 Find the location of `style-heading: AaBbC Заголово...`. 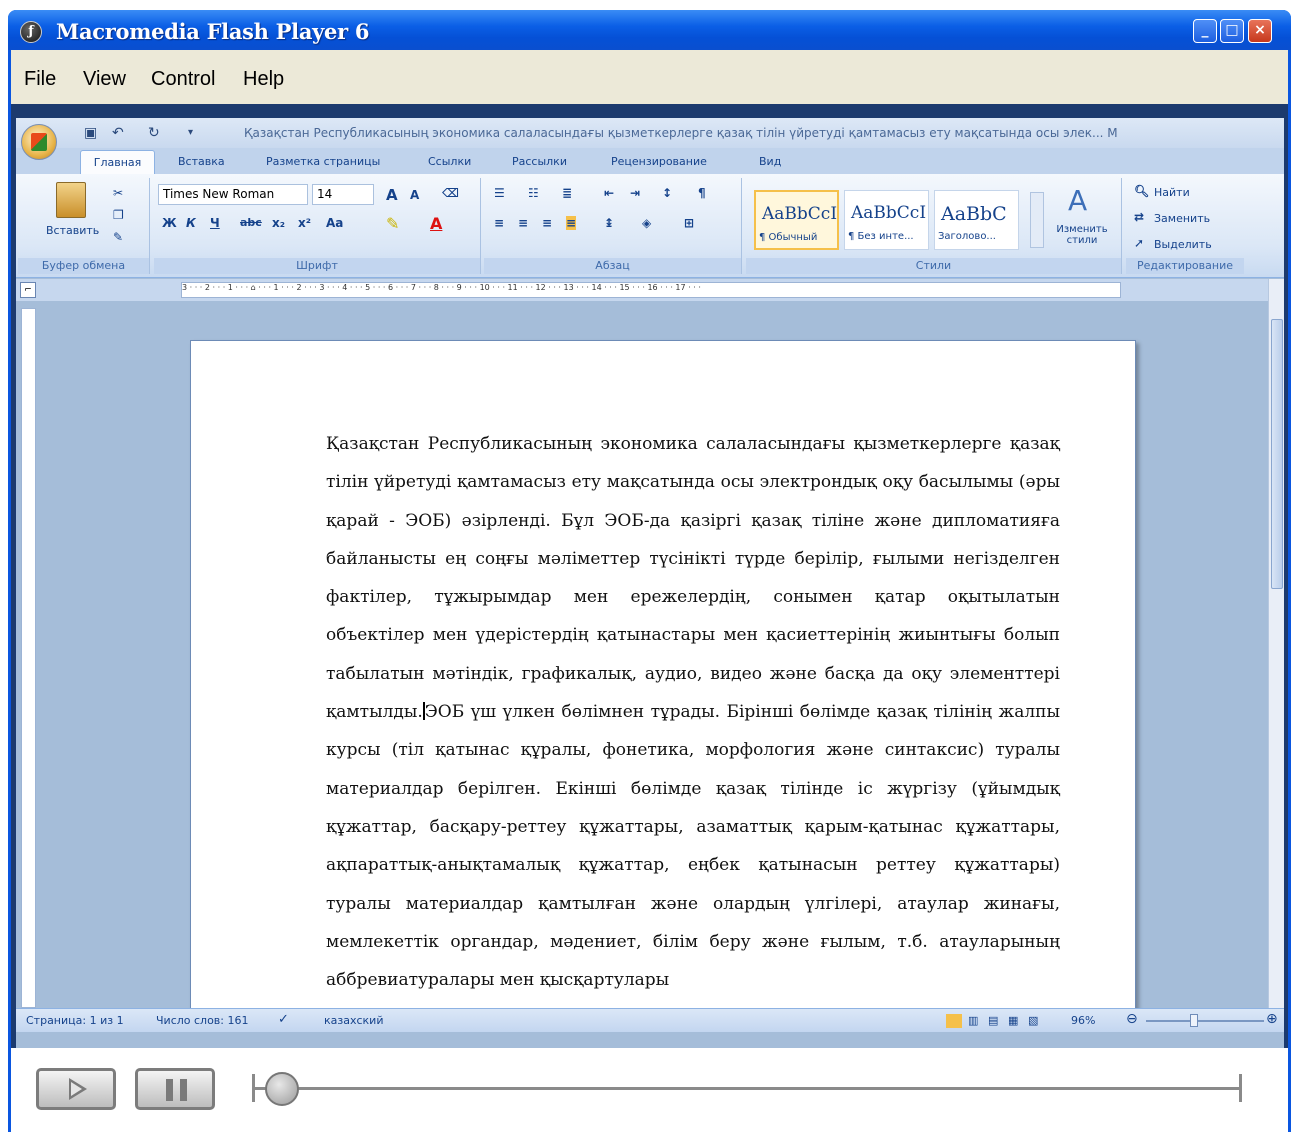

style-heading: AaBbC Заголово... is located at coordinates (976, 220).